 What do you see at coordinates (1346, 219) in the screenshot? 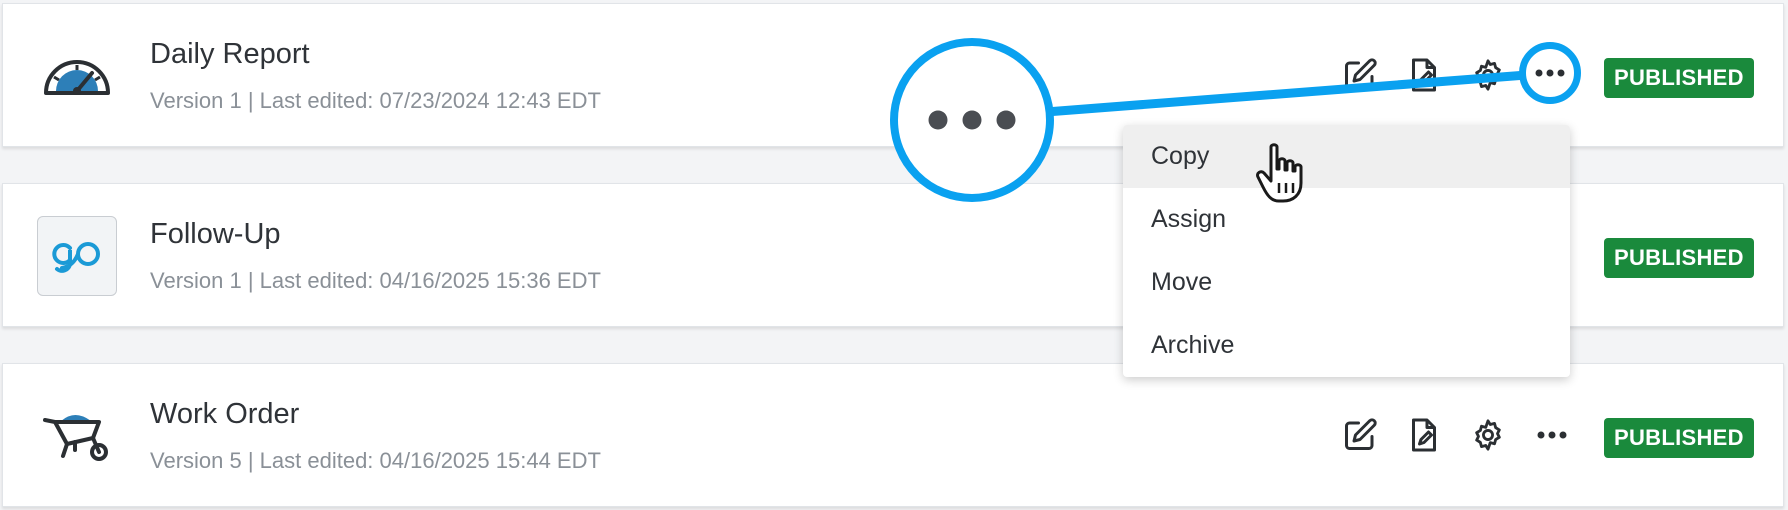
I see `menu-item-assign: Assign` at bounding box center [1346, 219].